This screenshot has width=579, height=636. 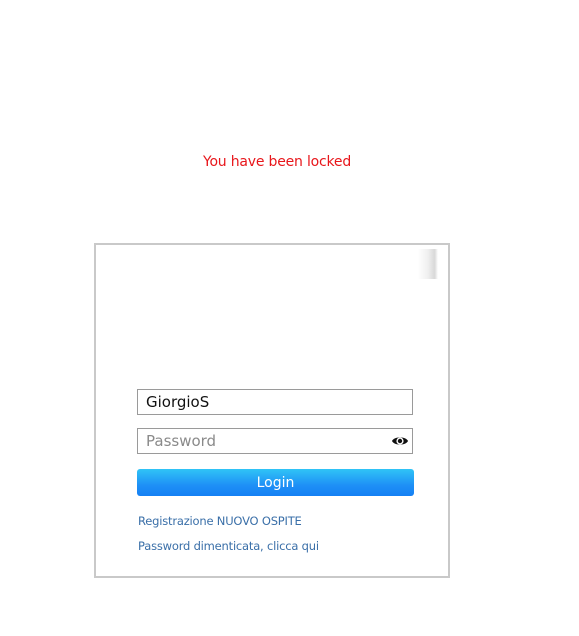 What do you see at coordinates (277, 162) in the screenshot?
I see `locked-message: You have been locked` at bounding box center [277, 162].